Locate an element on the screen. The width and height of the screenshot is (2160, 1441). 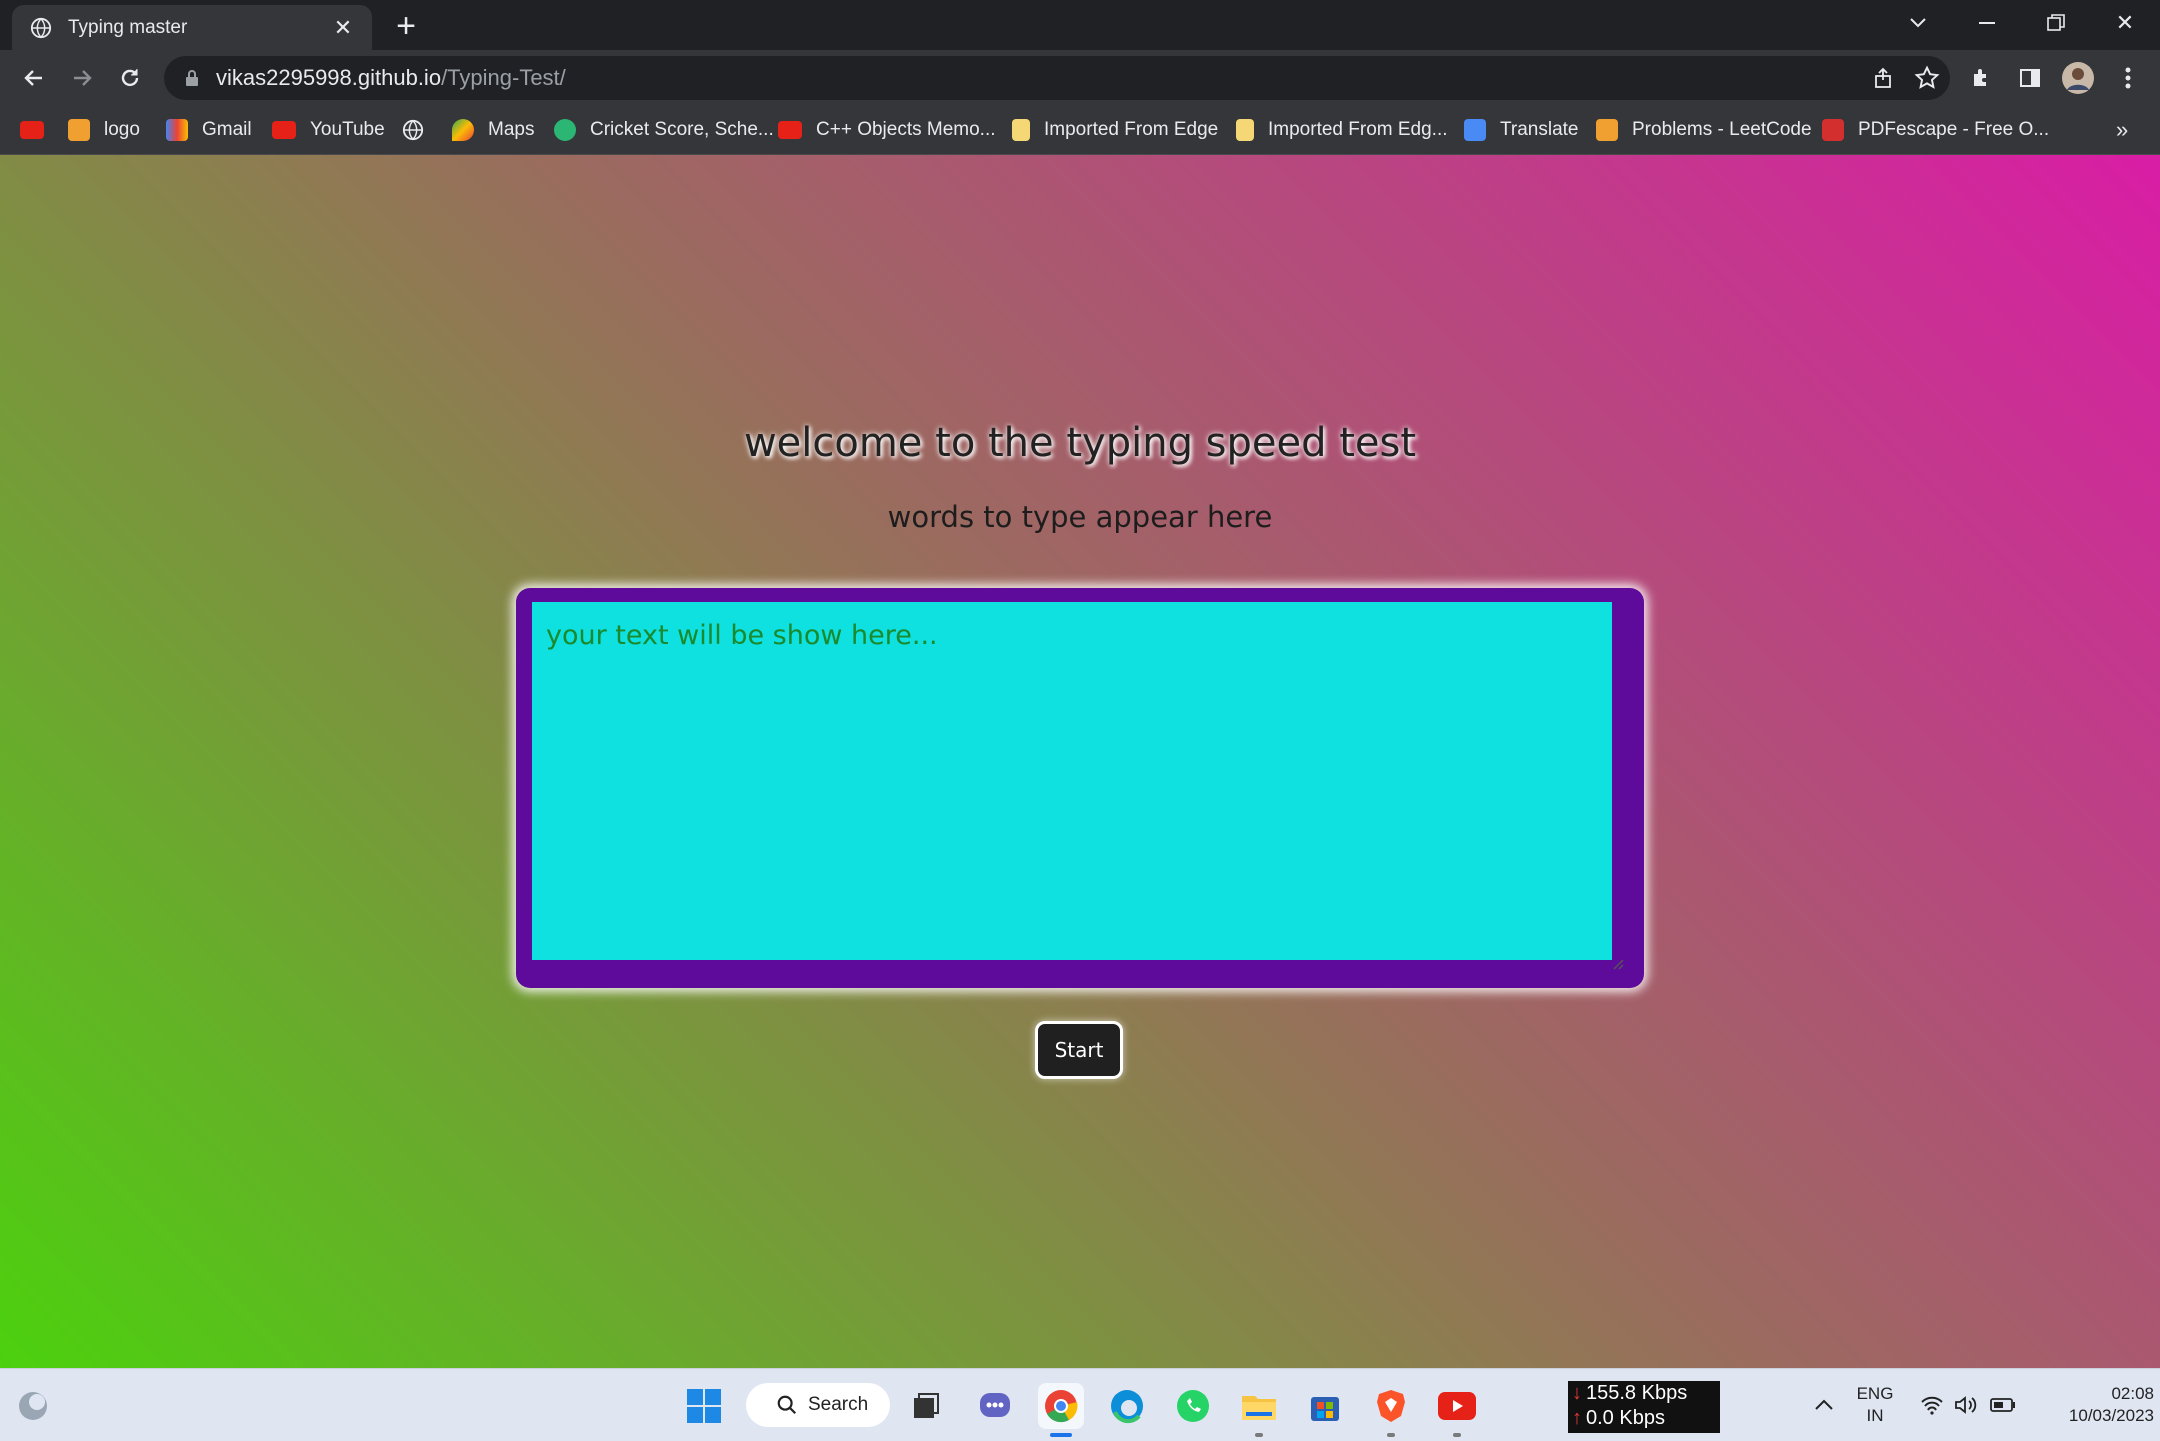
bookmark-leetcode: Problems - LeetCode is located at coordinates (1704, 130).